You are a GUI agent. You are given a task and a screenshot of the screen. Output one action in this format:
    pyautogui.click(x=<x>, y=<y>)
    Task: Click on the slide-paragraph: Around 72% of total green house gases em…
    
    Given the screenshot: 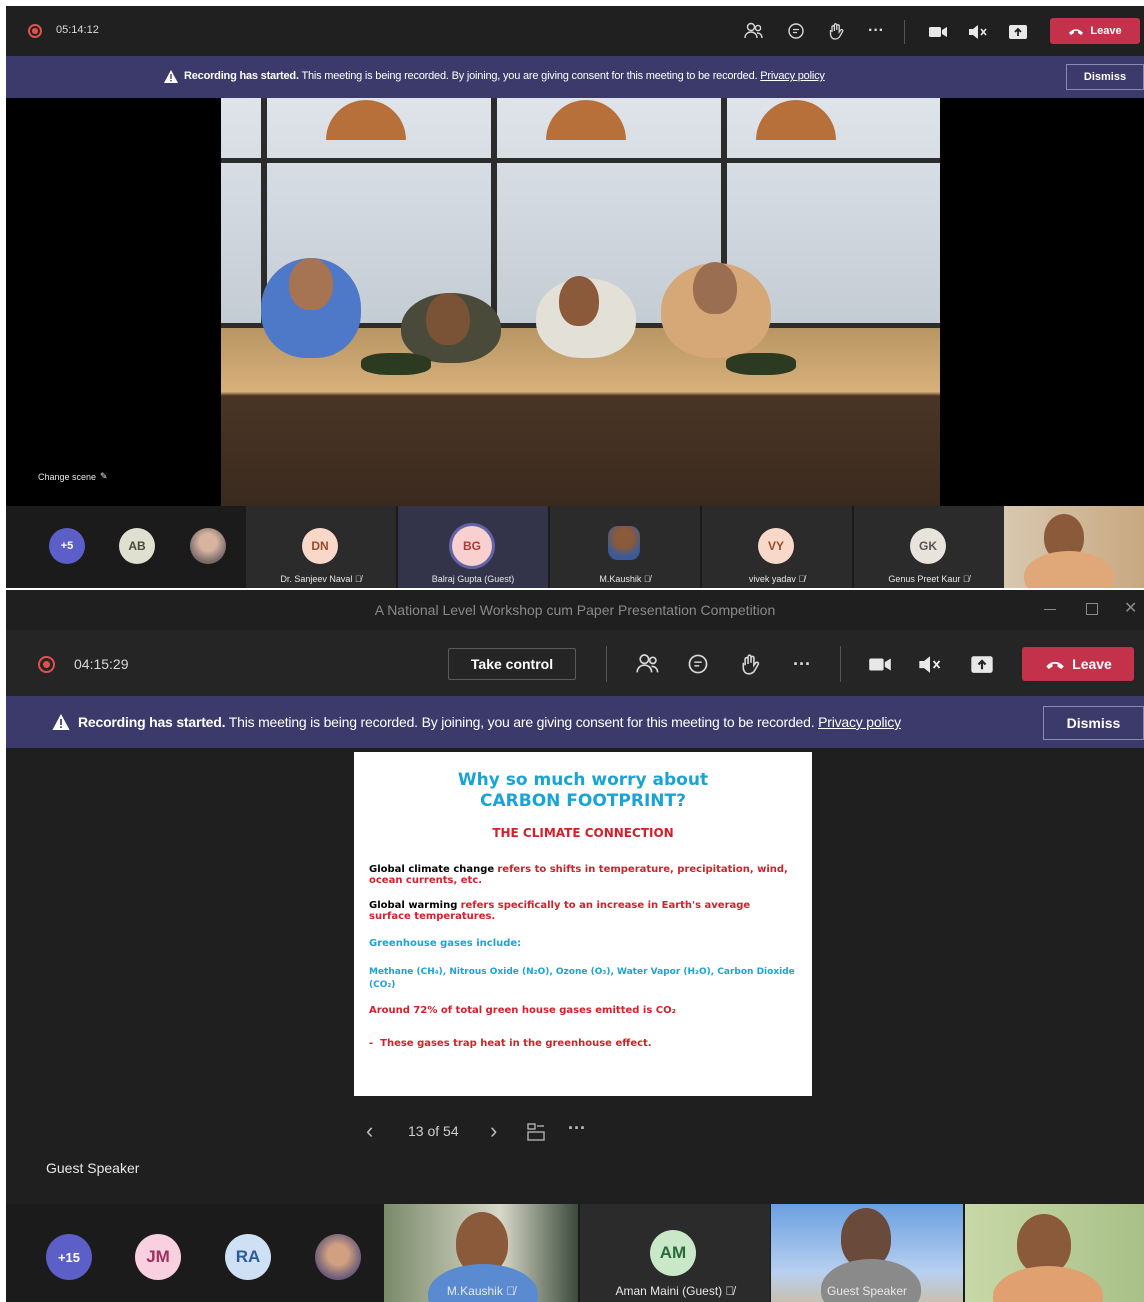 What is the action you would take?
    pyautogui.click(x=522, y=1010)
    